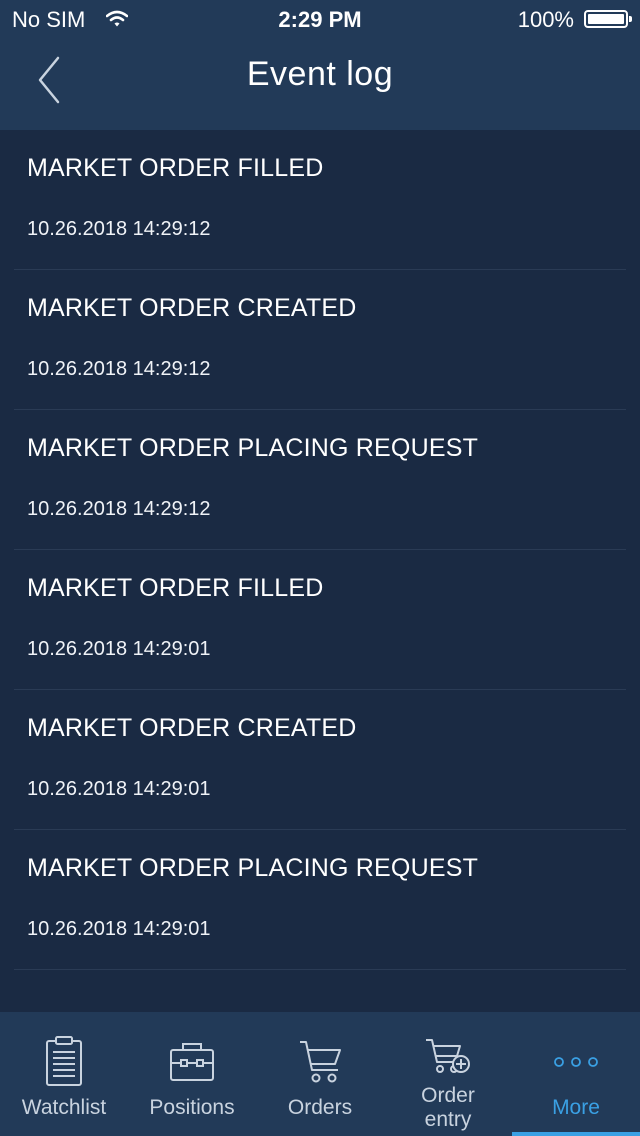  What do you see at coordinates (576, 1064) in the screenshot?
I see `more-dots-icon` at bounding box center [576, 1064].